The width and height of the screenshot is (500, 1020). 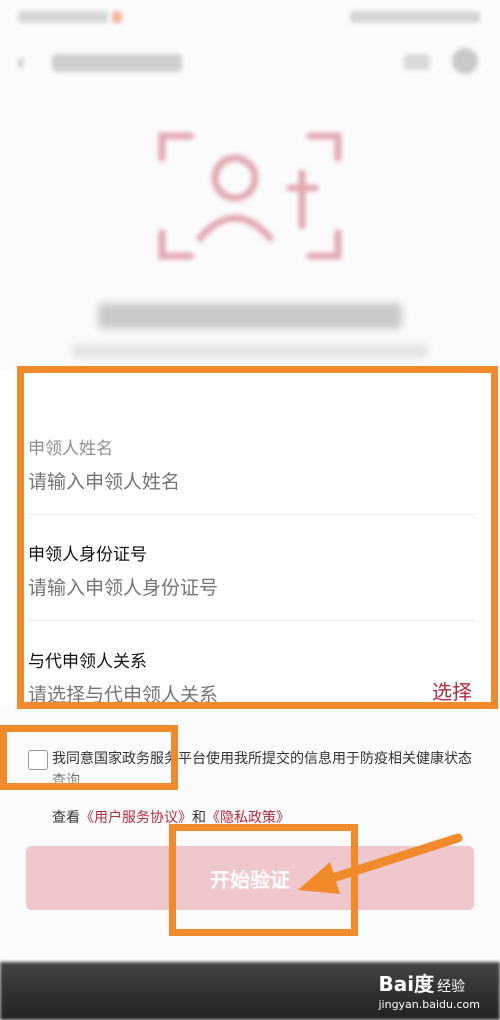 I want to click on relation-field: 与代申领人关系, so click(x=252, y=676).